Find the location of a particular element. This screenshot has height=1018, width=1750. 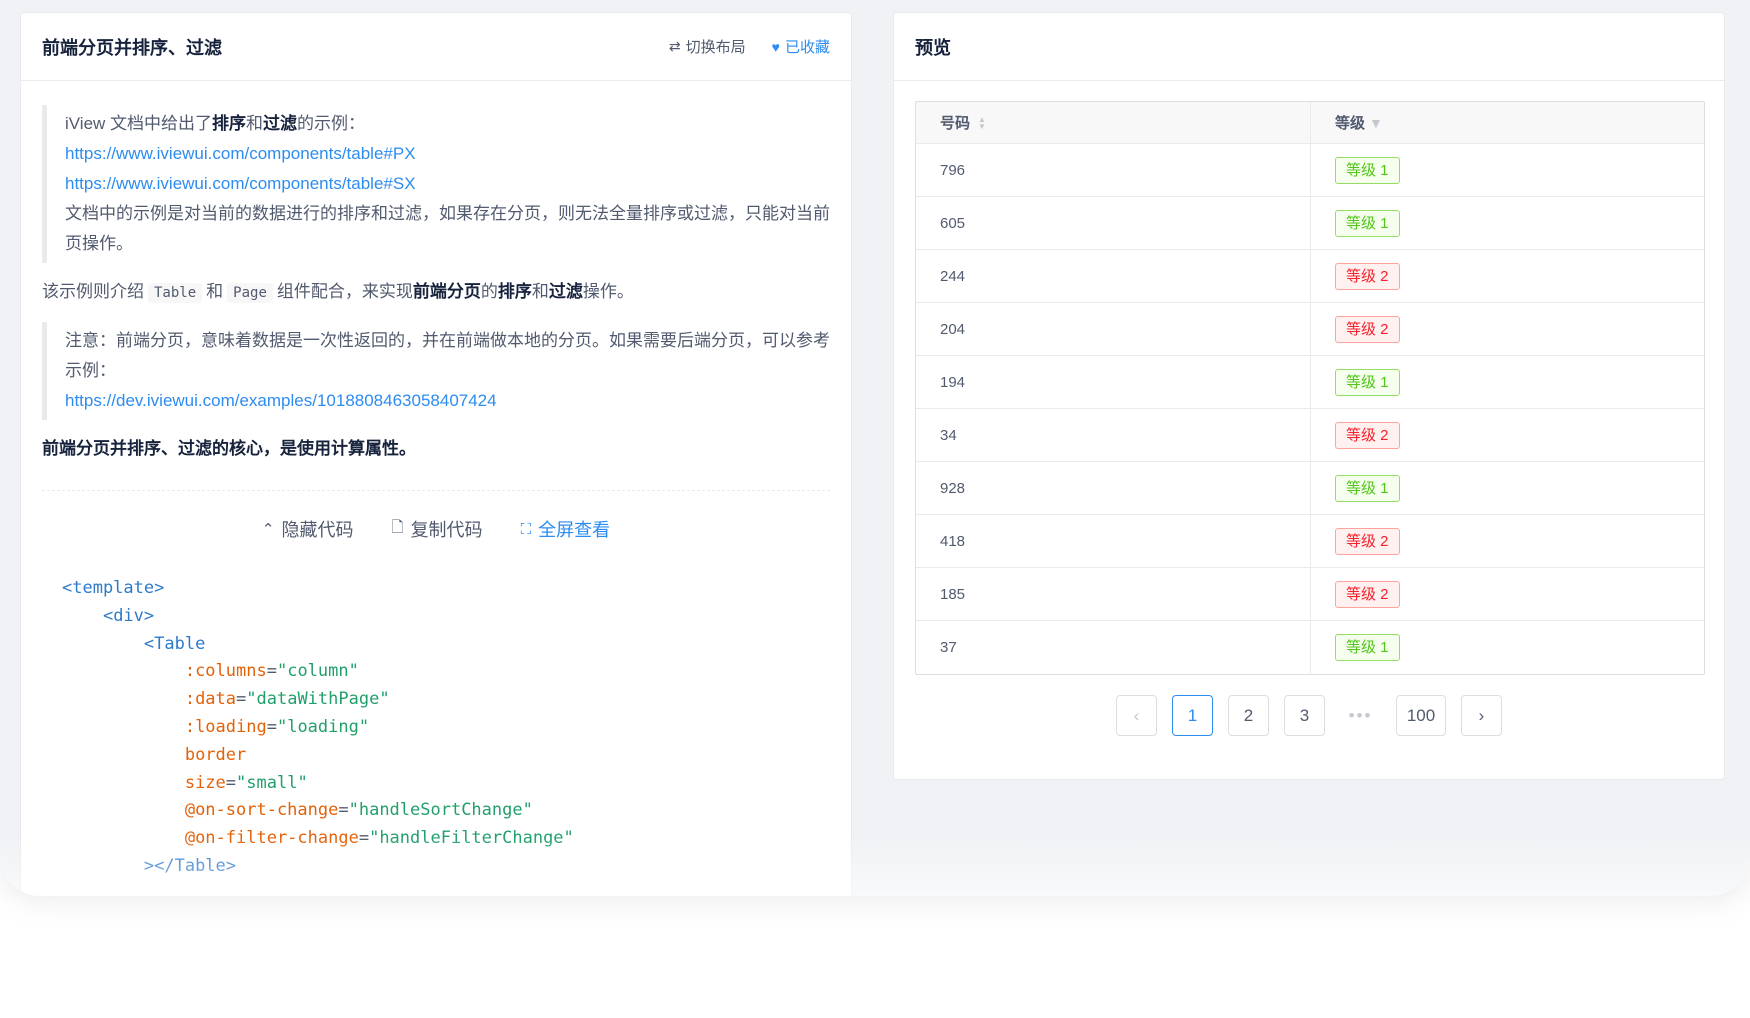

code-line: :loading="loading" is located at coordinates (277, 726).